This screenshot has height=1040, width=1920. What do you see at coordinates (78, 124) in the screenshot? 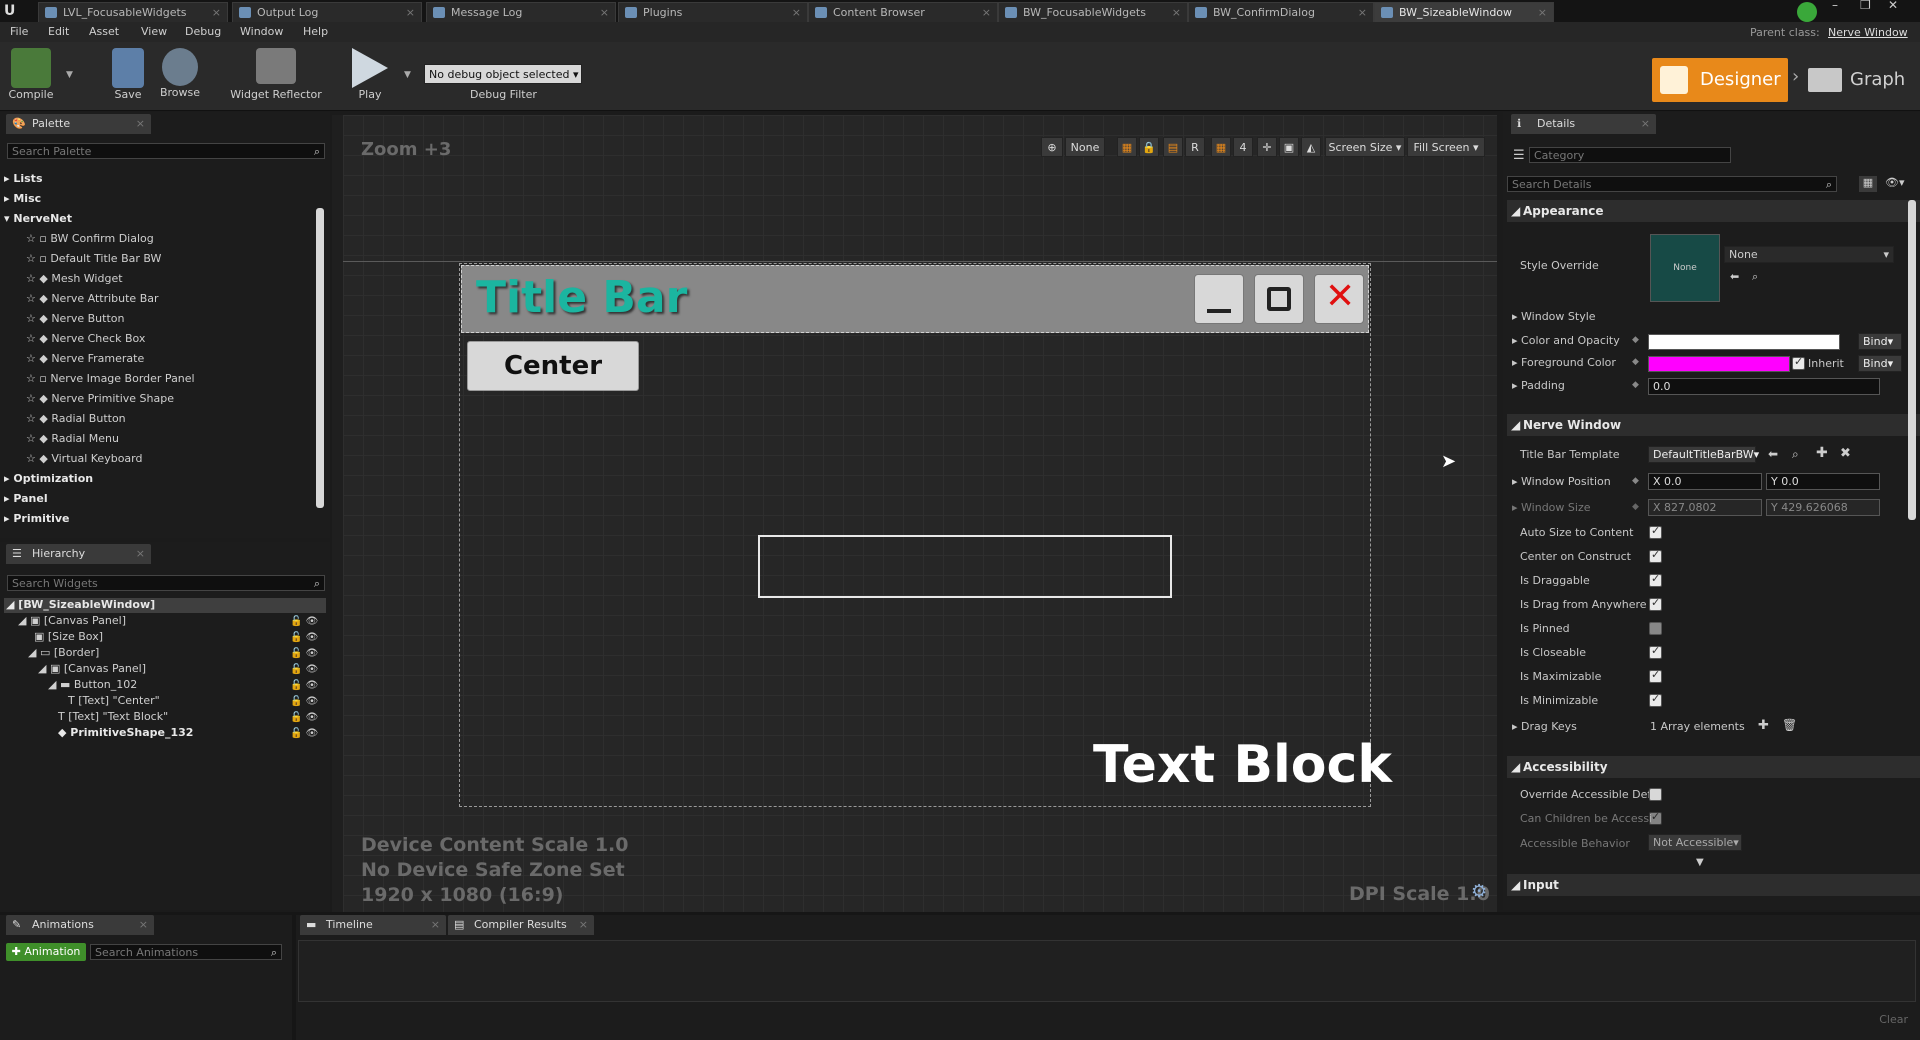
I see `tab-palette: 🎨 Palette ×` at bounding box center [78, 124].